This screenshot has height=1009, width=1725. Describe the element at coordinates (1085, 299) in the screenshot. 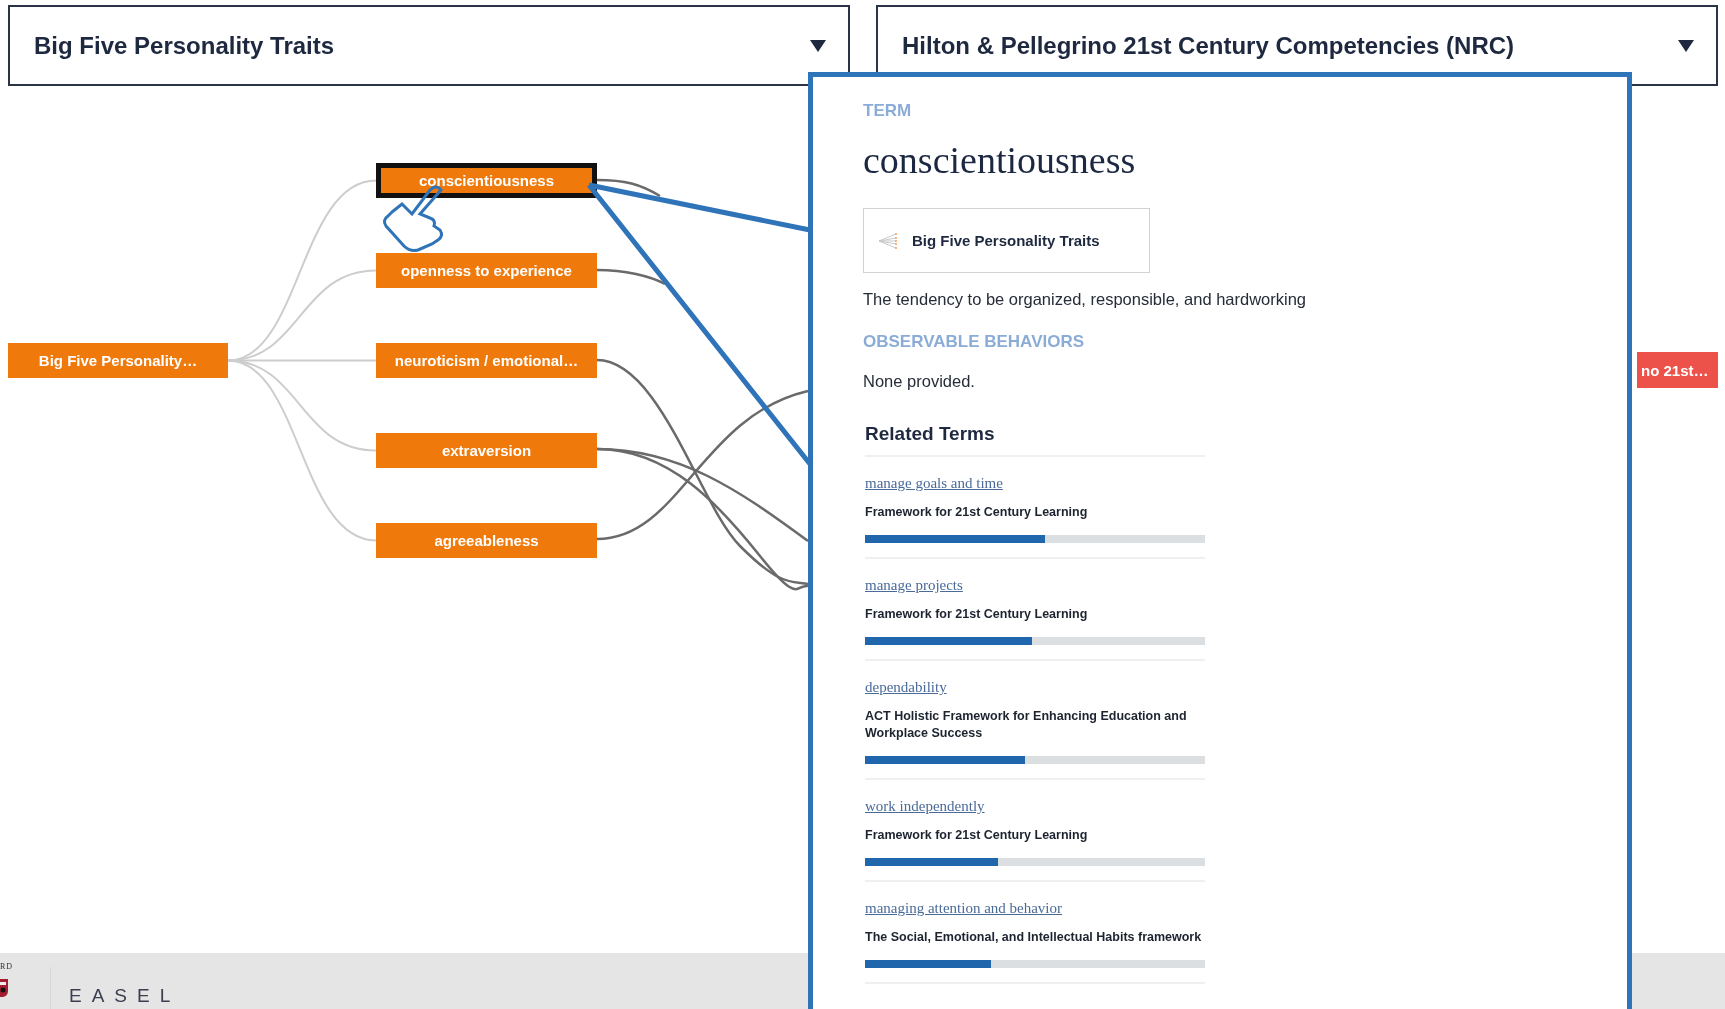

I see `term-description: The tendency to be organized, responsible, and hardworking` at that location.